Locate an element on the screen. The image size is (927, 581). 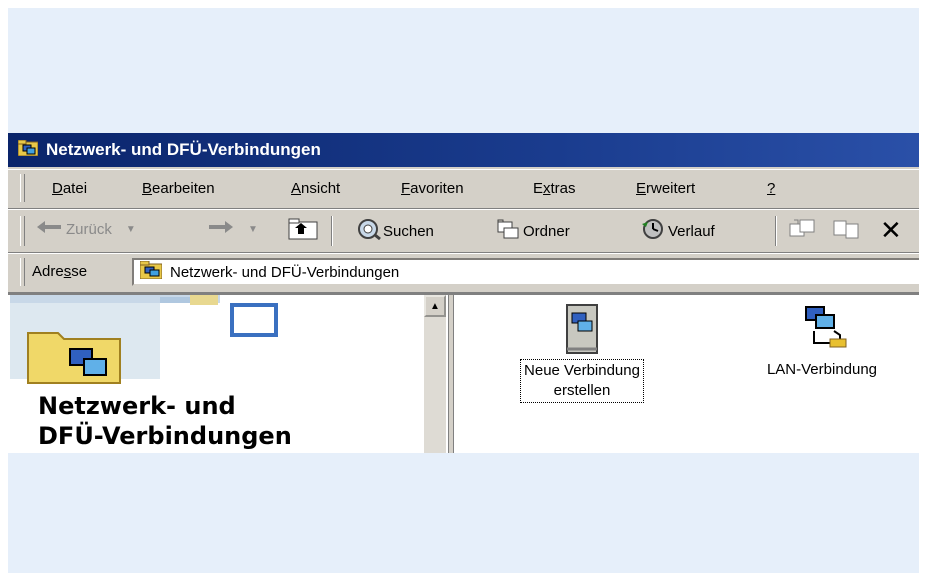
search-icon is located at coordinates (368, 231).